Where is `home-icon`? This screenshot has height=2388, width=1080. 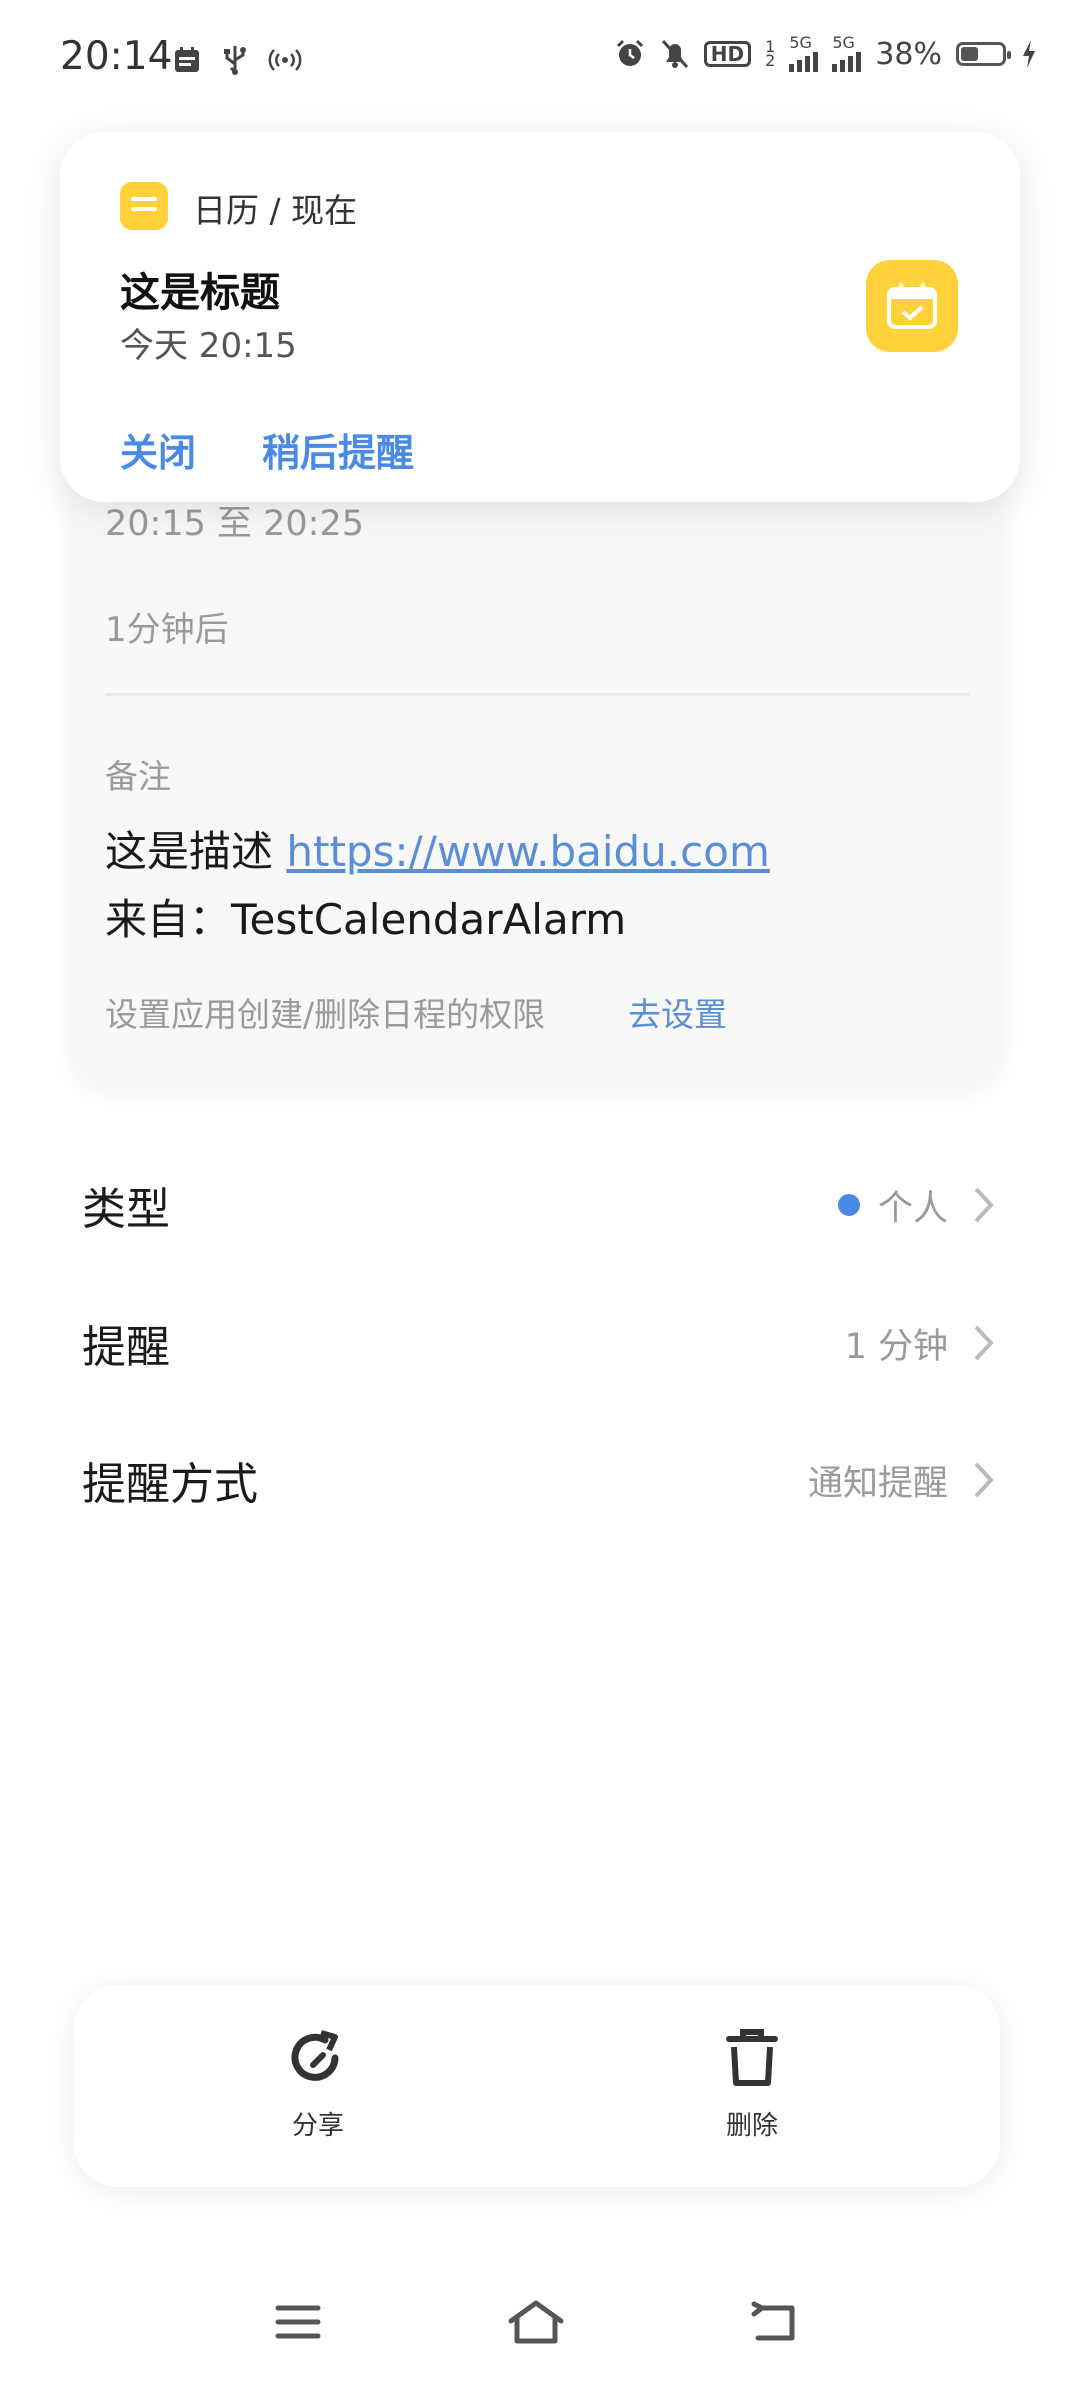
home-icon is located at coordinates (536, 2324).